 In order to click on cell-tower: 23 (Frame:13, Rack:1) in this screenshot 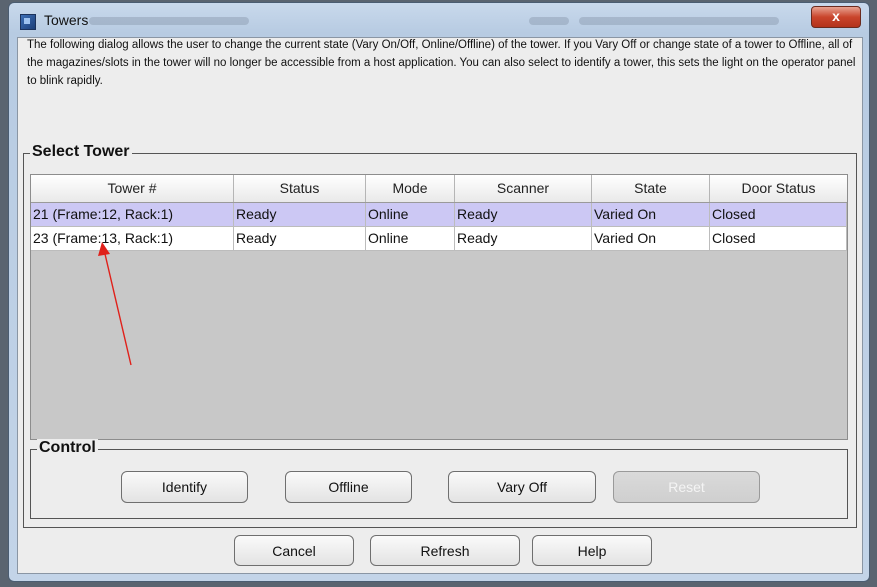, I will do `click(132, 238)`.